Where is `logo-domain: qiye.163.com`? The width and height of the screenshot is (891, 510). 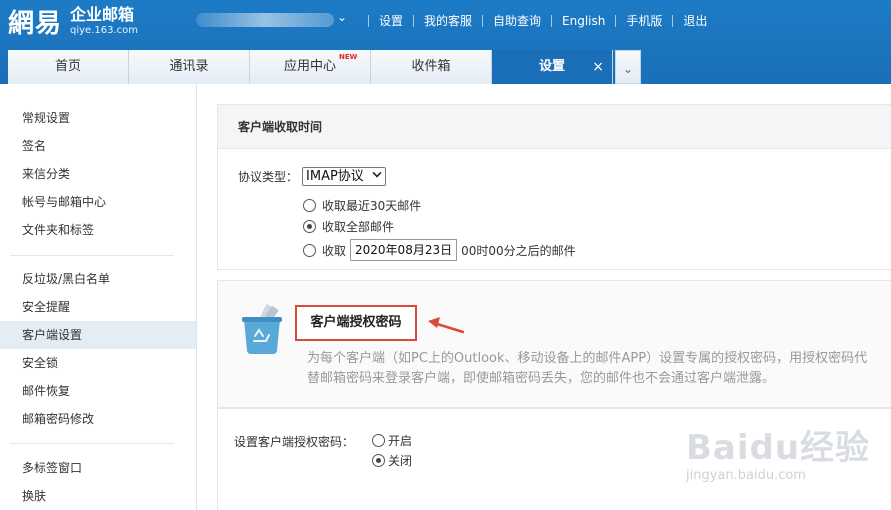
logo-domain: qiye.163.com is located at coordinates (104, 30).